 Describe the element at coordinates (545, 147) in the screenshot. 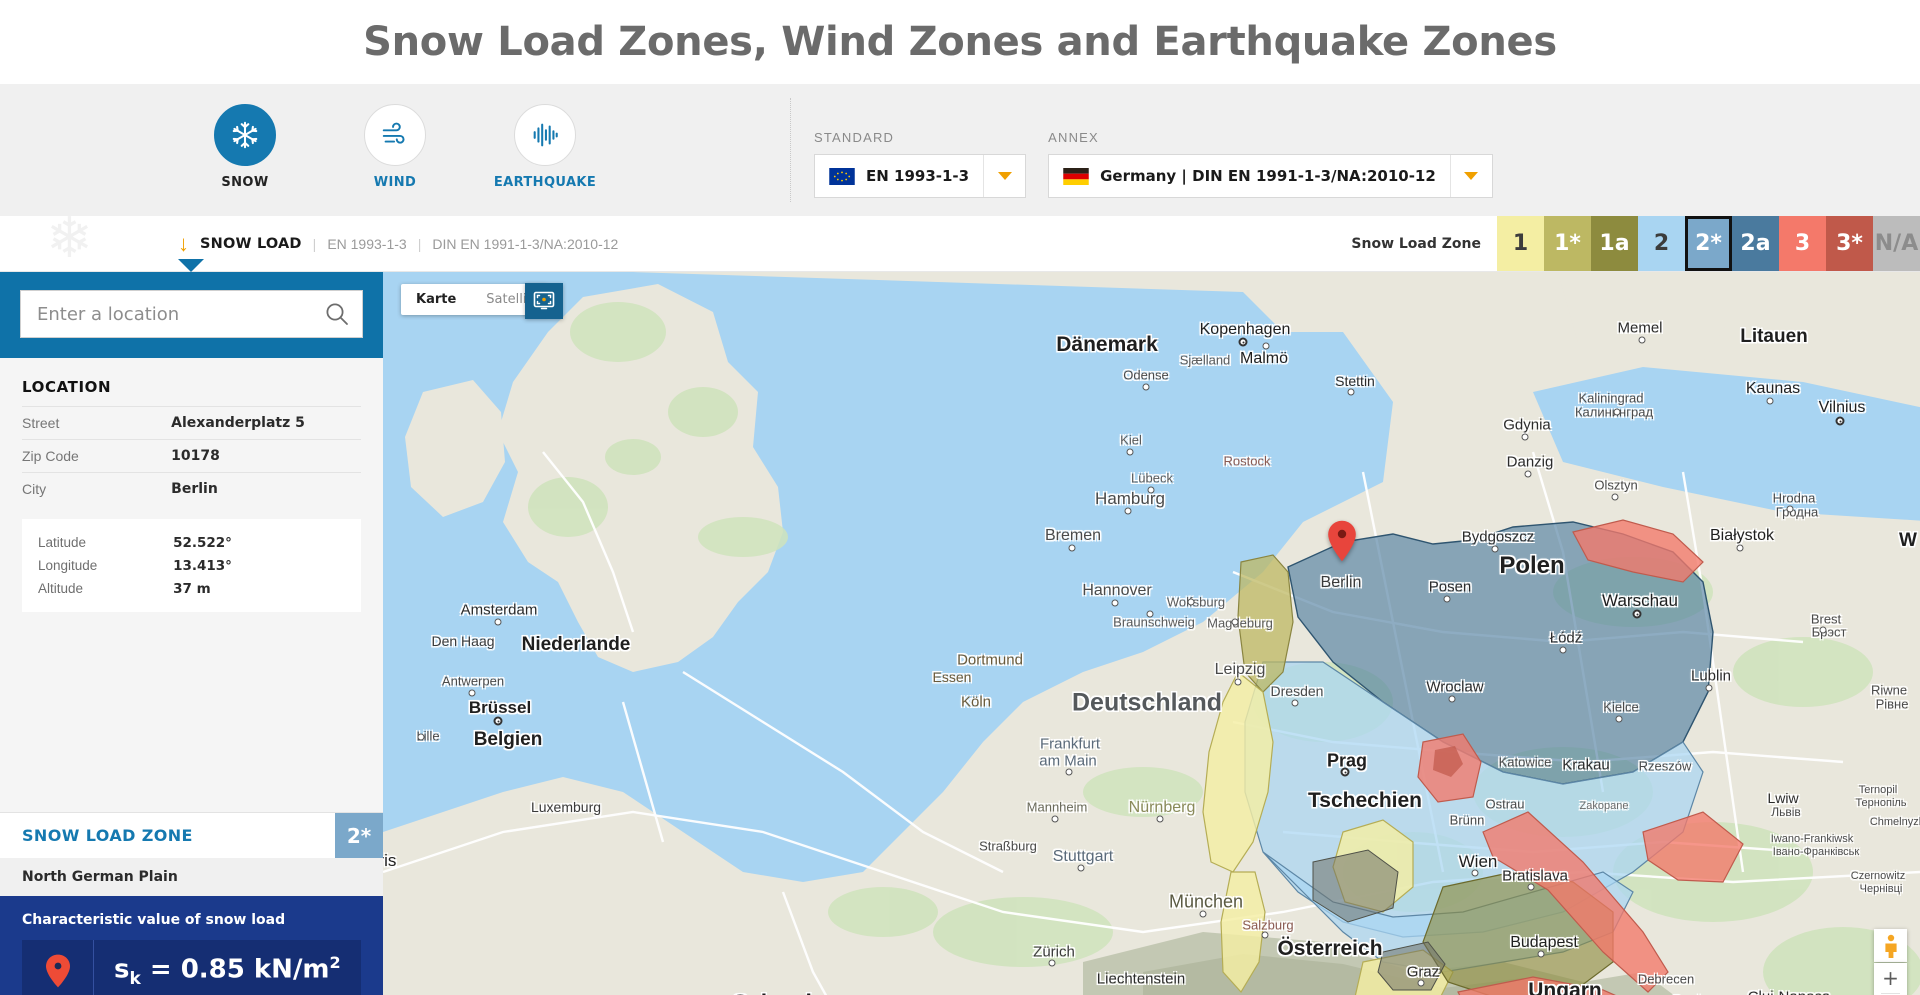

I see `hazard-tab-earthquake: EARTHQUAKE` at that location.